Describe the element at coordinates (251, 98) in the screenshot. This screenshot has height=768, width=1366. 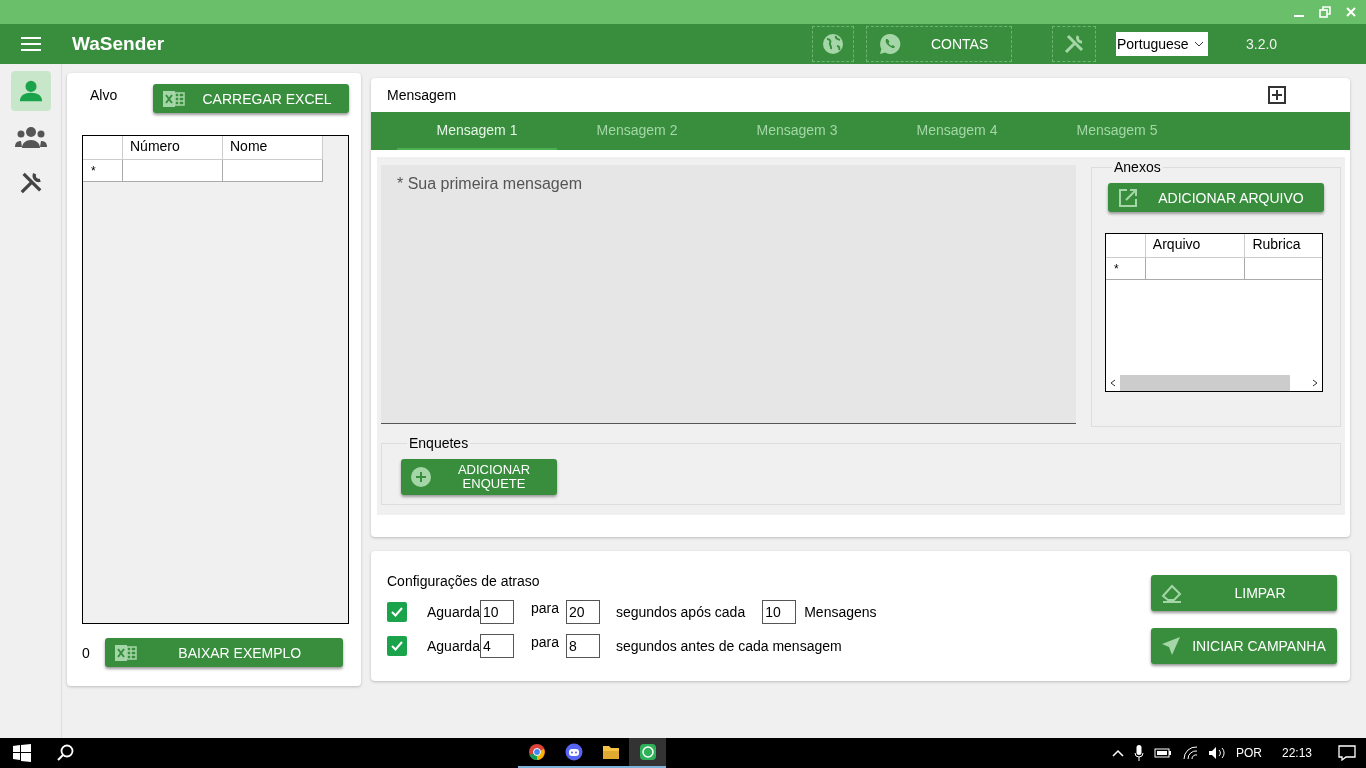
I see `load-excel-button: CARREGAR EXCEL` at that location.